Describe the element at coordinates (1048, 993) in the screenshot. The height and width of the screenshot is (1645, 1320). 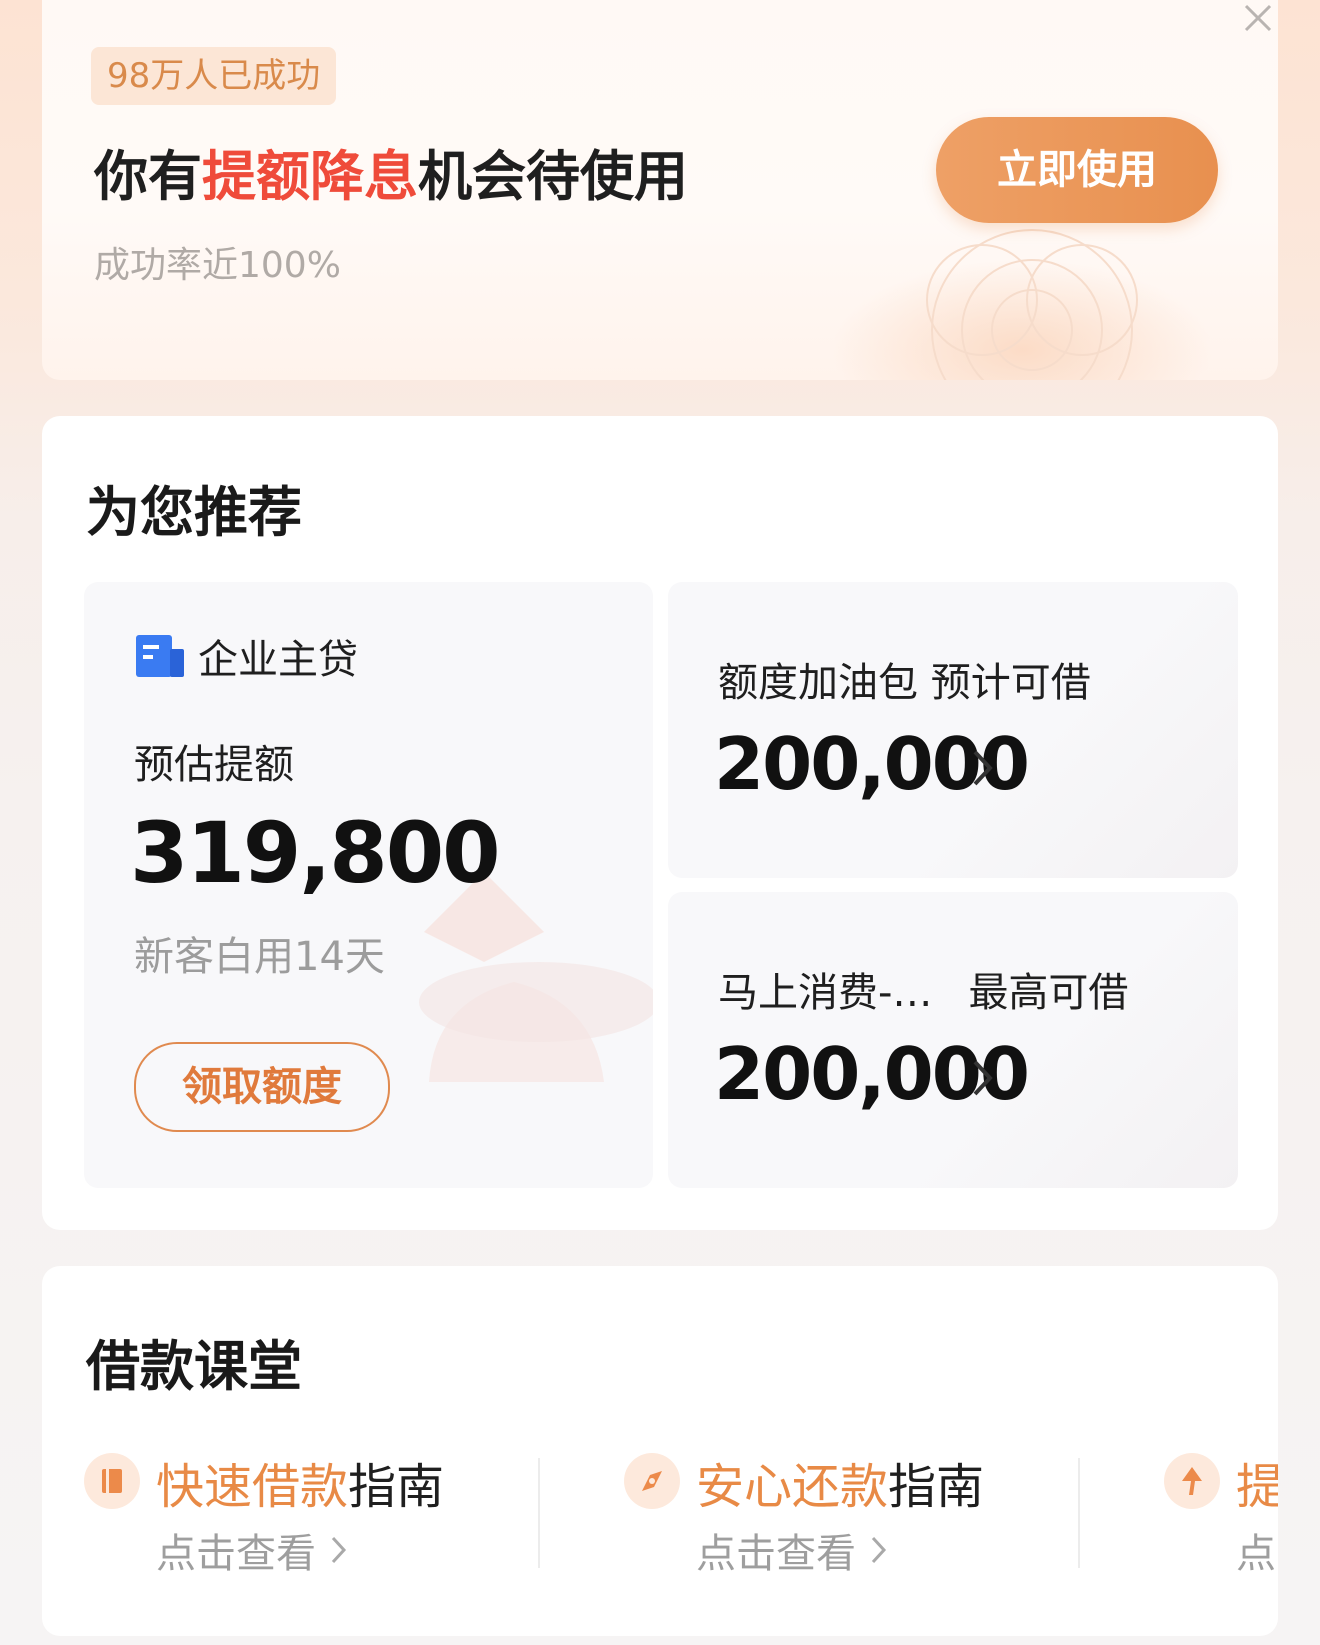
I see `product-card-label: 最高可借` at that location.